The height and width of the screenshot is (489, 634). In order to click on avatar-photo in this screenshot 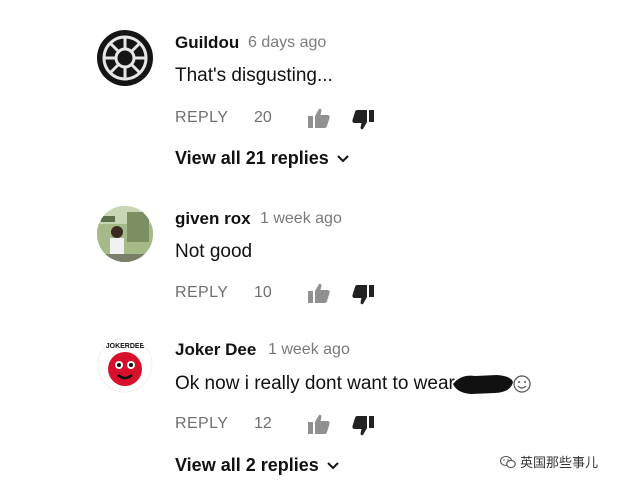, I will do `click(125, 234)`.